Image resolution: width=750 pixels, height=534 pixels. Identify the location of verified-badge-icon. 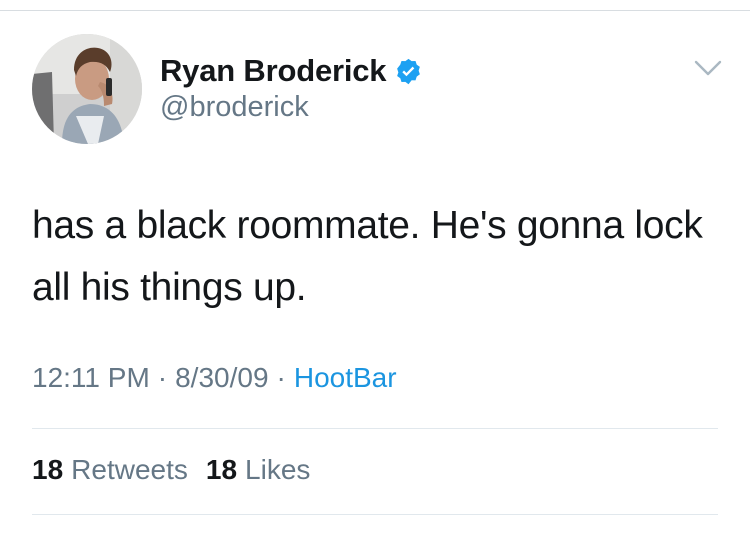
(408, 71).